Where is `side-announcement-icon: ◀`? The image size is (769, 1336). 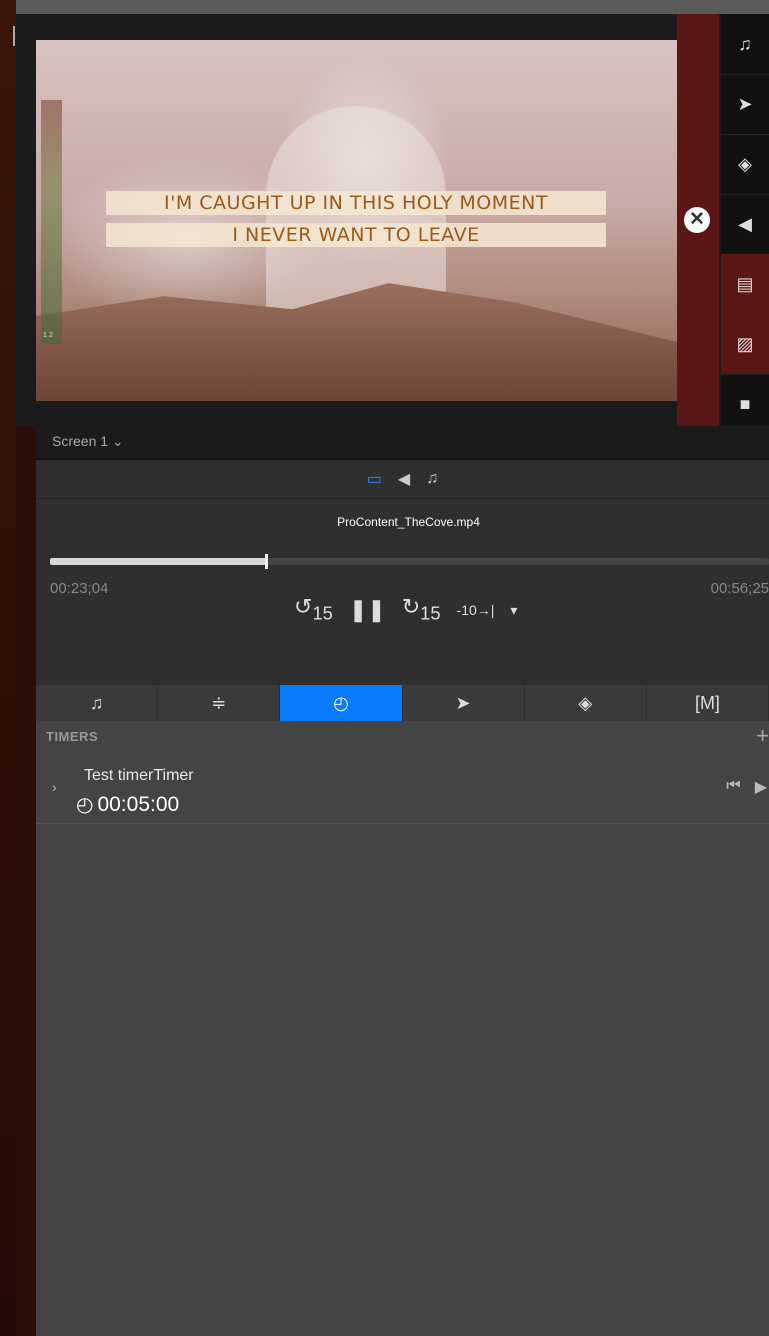
side-announcement-icon: ◀ is located at coordinates (745, 224).